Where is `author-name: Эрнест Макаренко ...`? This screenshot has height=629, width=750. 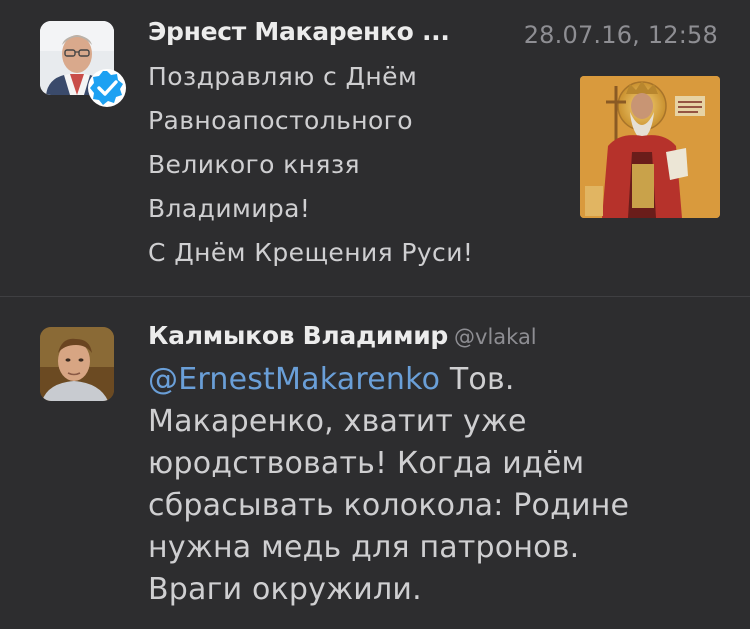 author-name: Эрнест Макаренко ... is located at coordinates (299, 31).